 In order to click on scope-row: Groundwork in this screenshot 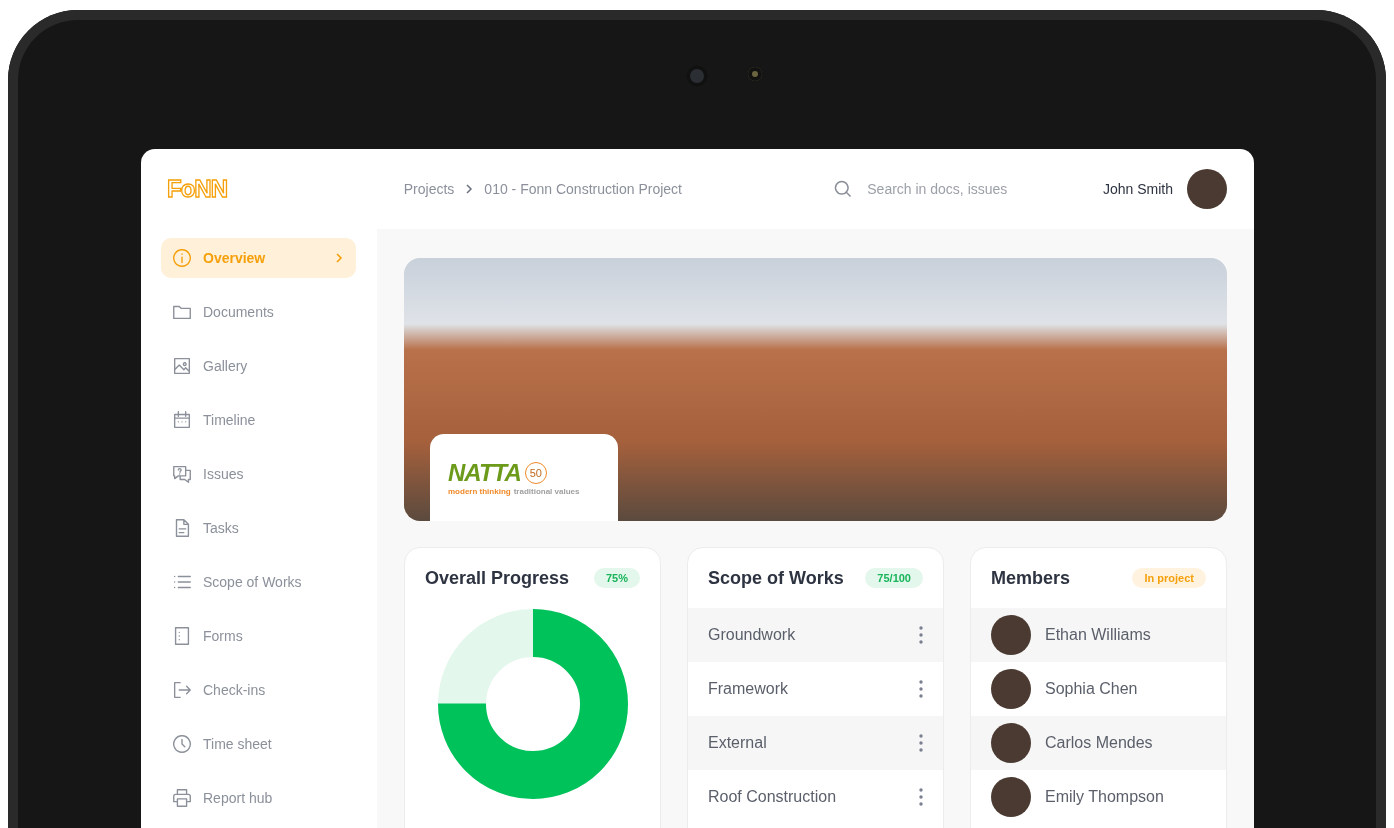, I will do `click(815, 635)`.